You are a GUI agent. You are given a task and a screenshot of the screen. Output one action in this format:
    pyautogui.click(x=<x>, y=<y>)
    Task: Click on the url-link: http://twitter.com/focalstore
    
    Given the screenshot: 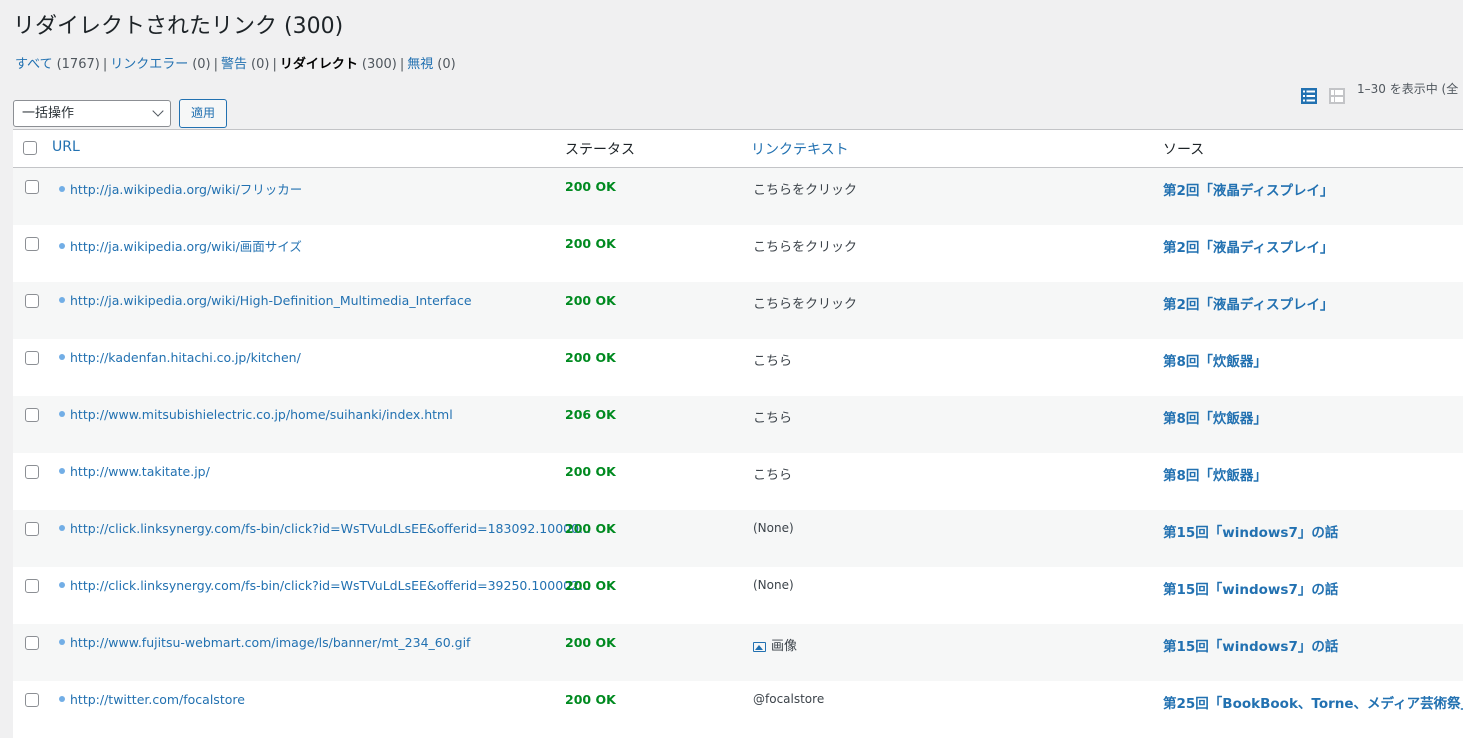 What is the action you would take?
    pyautogui.click(x=152, y=699)
    